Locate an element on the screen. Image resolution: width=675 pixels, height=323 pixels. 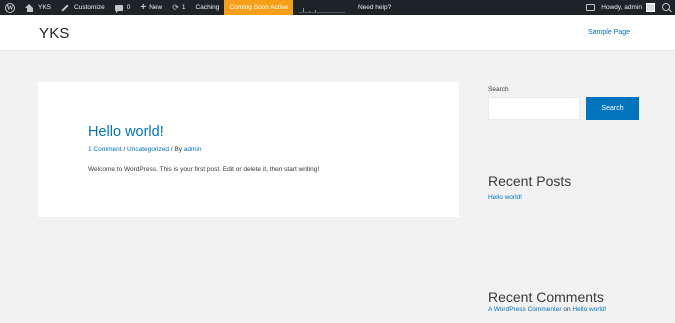
site-header: YKS Sample Page is located at coordinates (337, 33).